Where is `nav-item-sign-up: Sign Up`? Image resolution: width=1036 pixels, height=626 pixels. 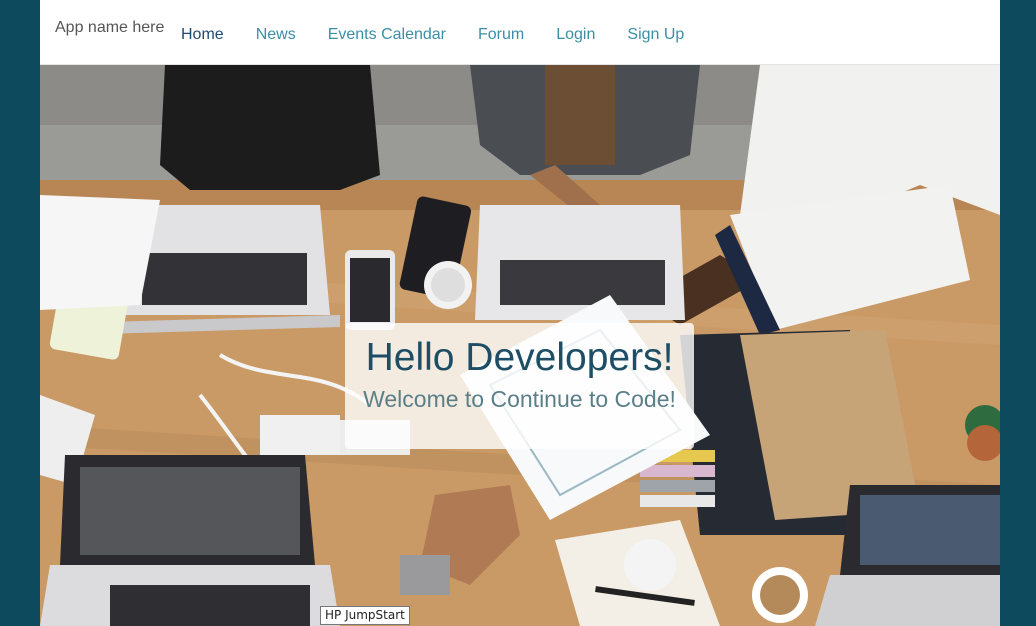 nav-item-sign-up: Sign Up is located at coordinates (655, 34).